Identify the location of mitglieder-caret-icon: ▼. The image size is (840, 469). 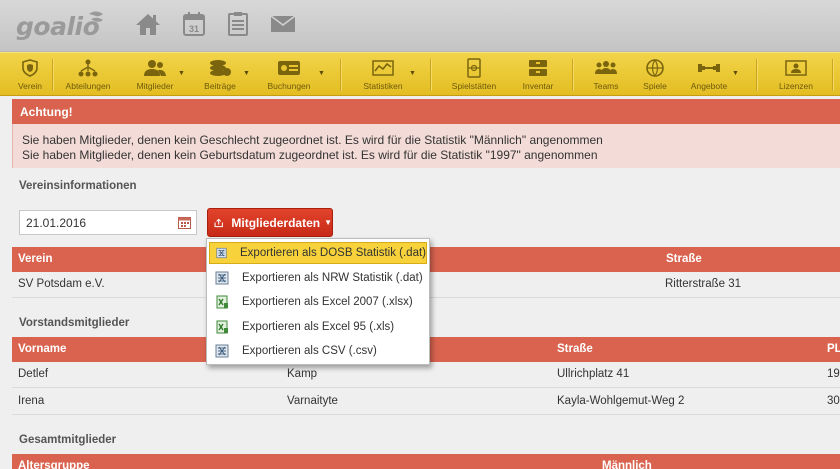
(181, 73).